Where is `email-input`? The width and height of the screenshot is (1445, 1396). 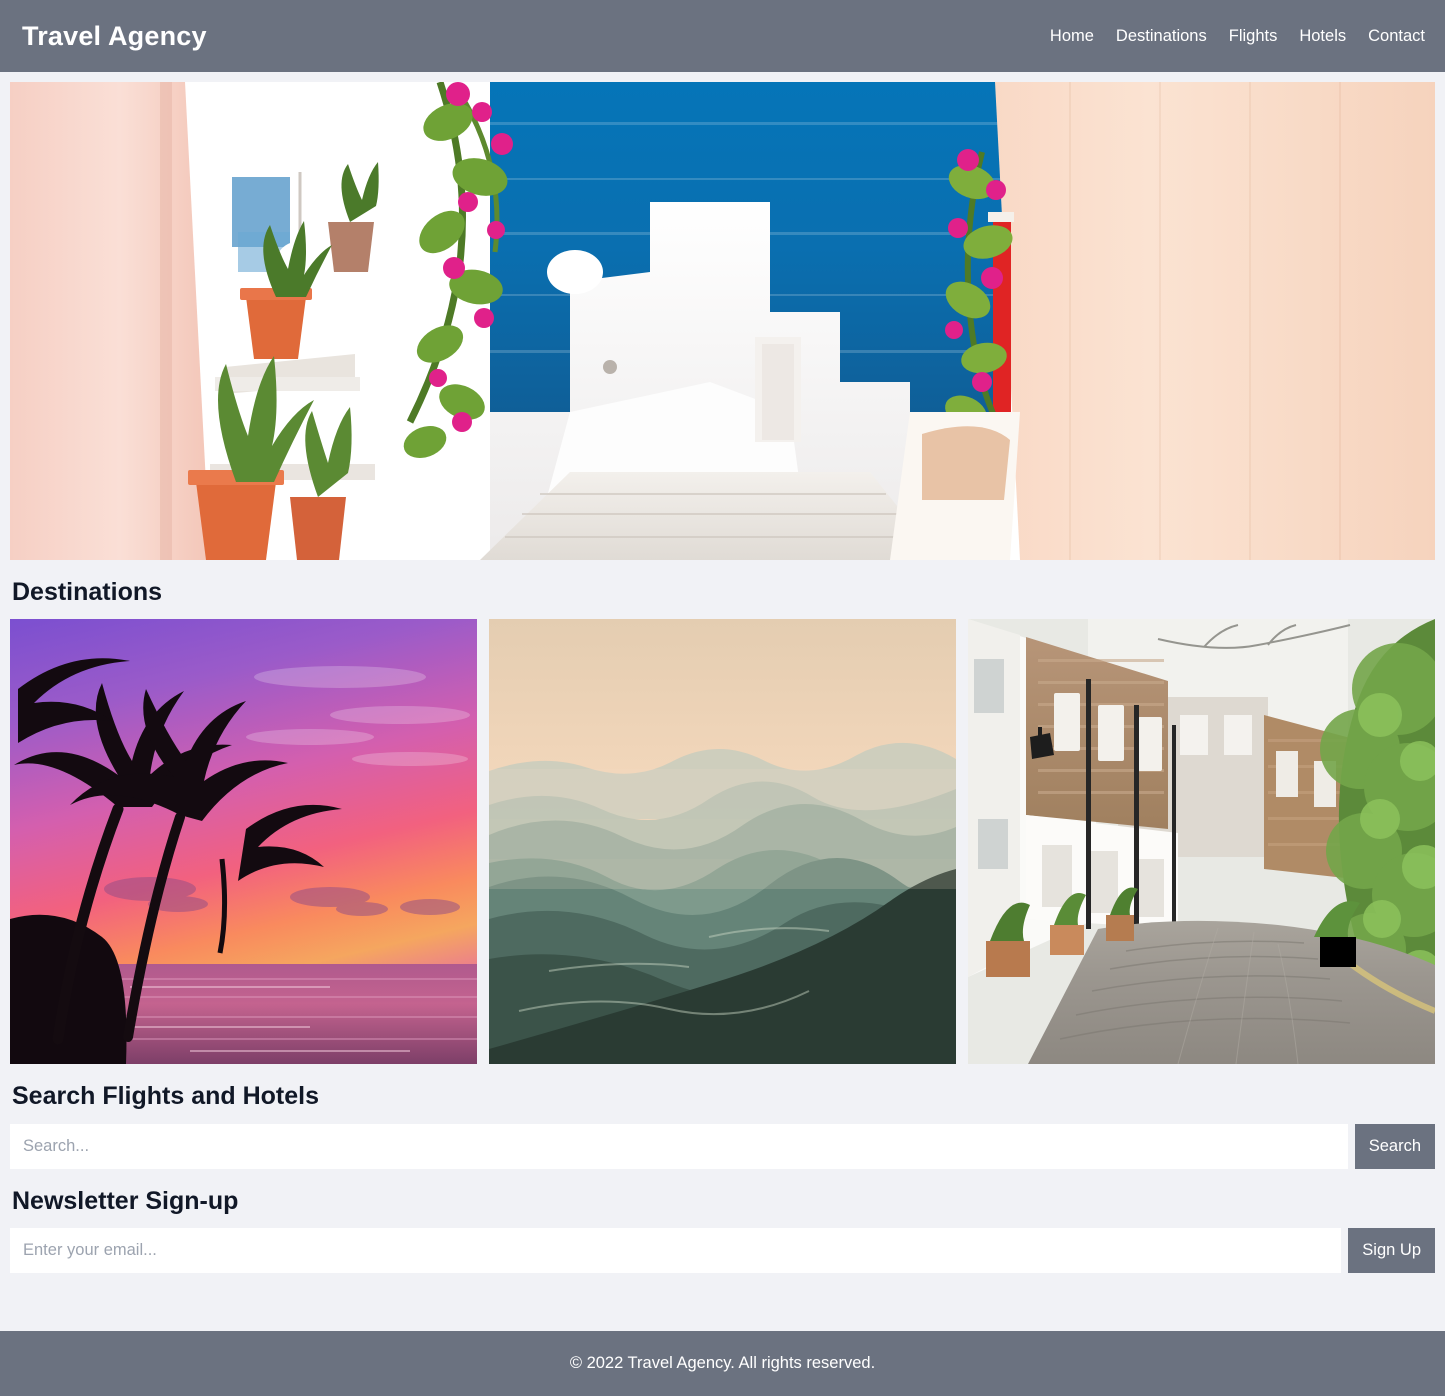
email-input is located at coordinates (676, 1250).